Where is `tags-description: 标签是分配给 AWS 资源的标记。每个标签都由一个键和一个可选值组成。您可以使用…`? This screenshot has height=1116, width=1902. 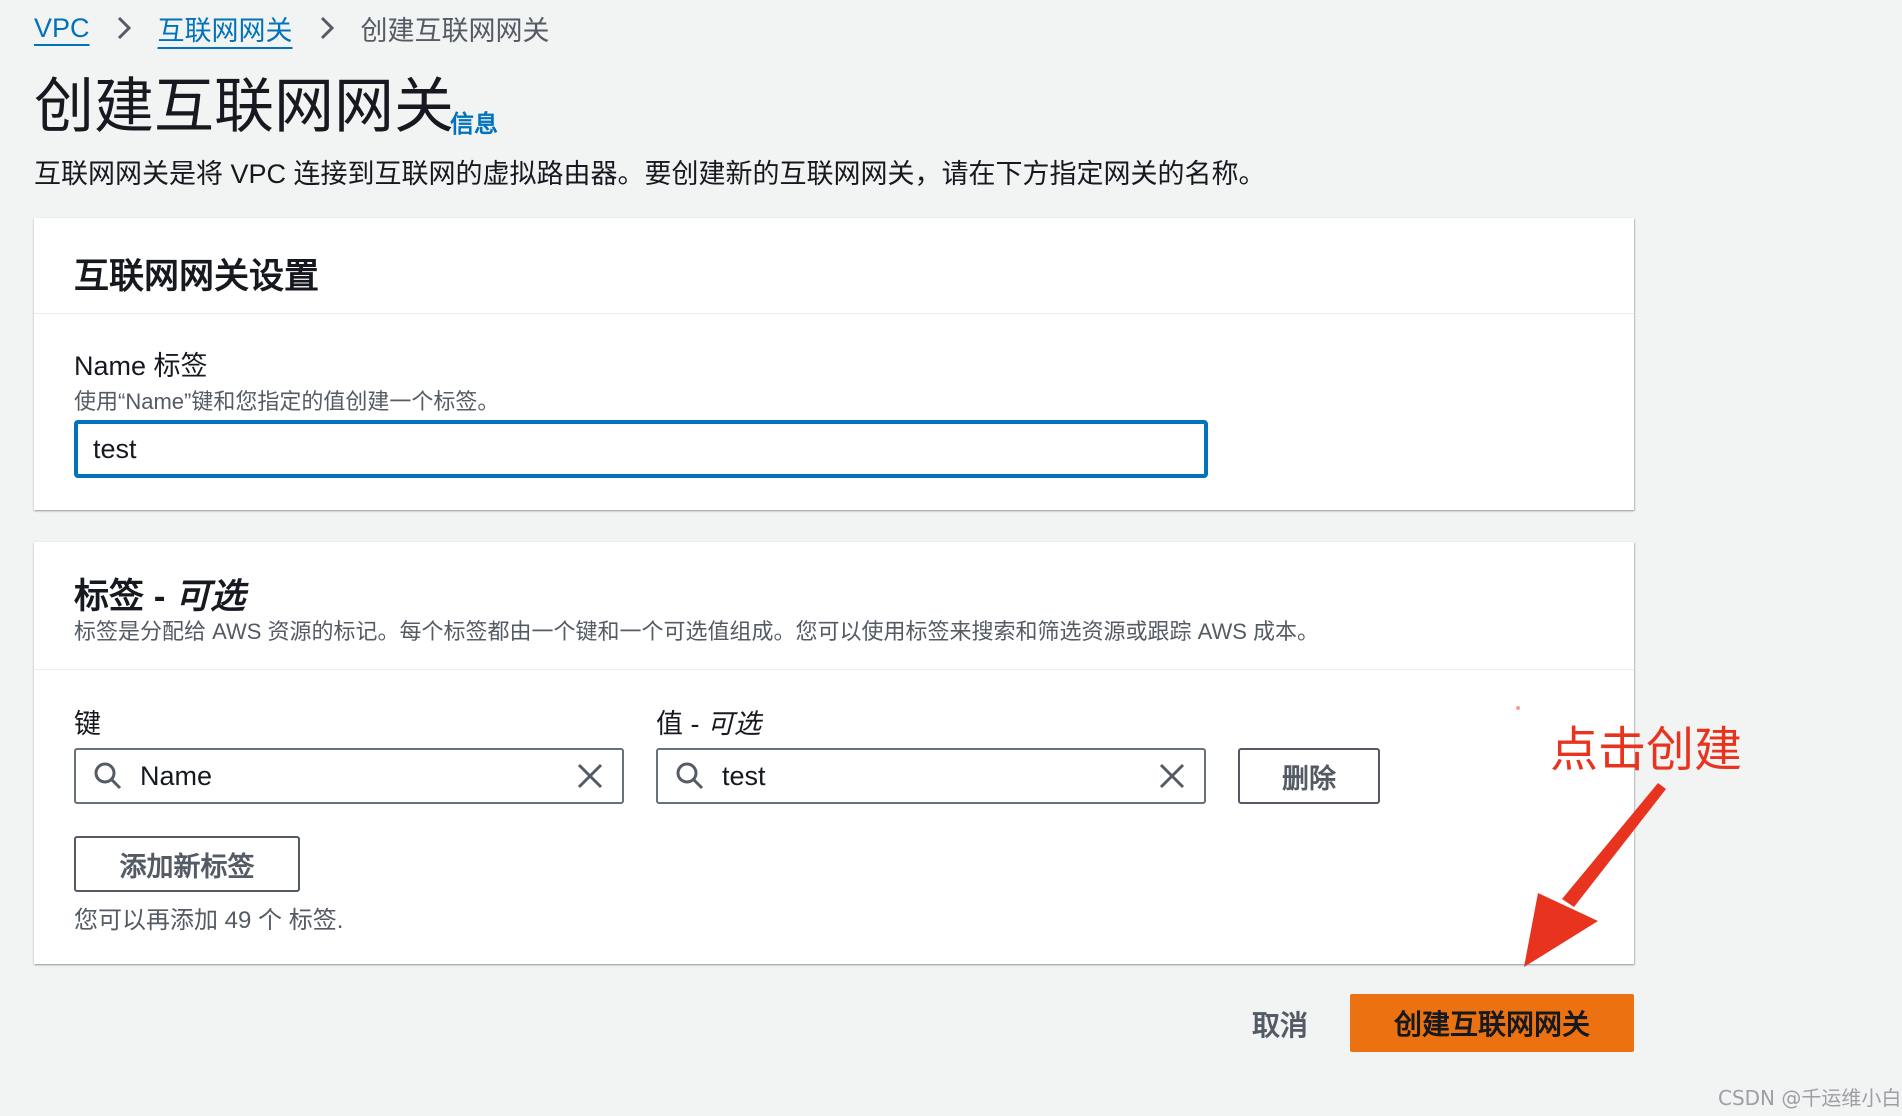 tags-description: 标签是分配给 AWS 资源的标记。每个标签都由一个键和一个可选值组成。您可以使用… is located at coordinates (697, 631).